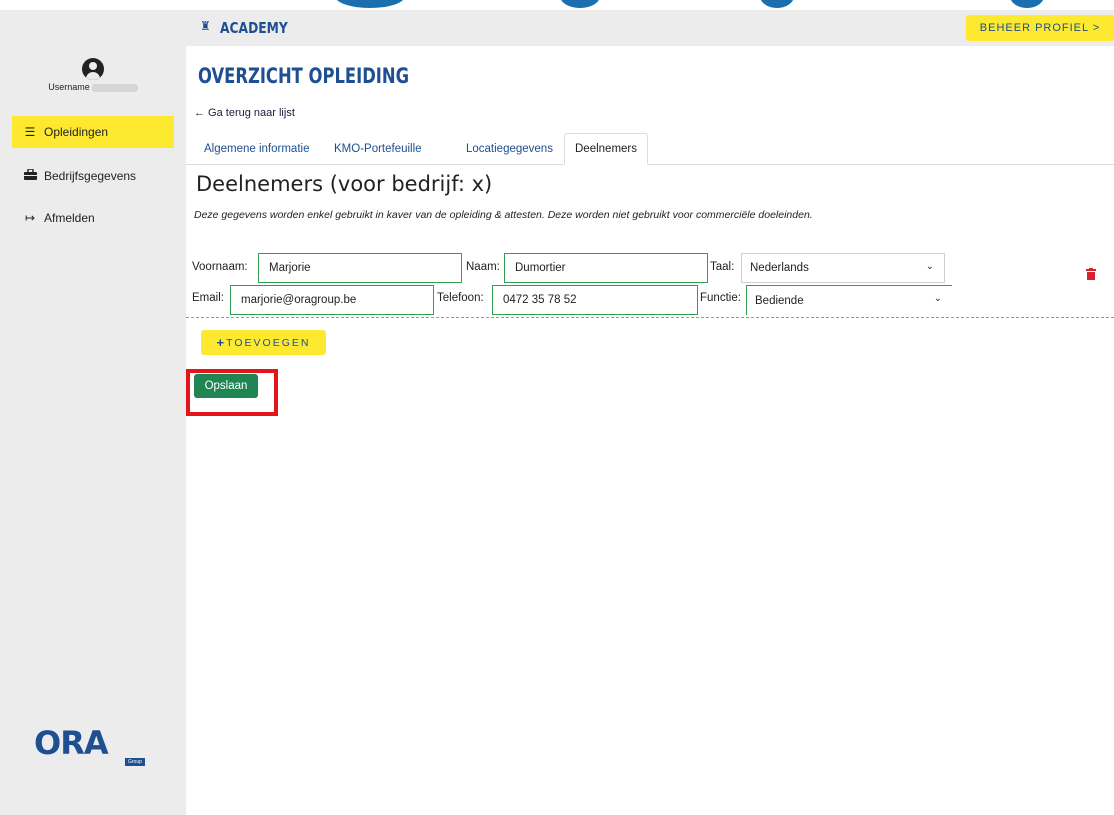 This screenshot has height=815, width=1114. Describe the element at coordinates (256, 149) in the screenshot. I see `tab-algemene-informatie: Algemene informatie` at that location.